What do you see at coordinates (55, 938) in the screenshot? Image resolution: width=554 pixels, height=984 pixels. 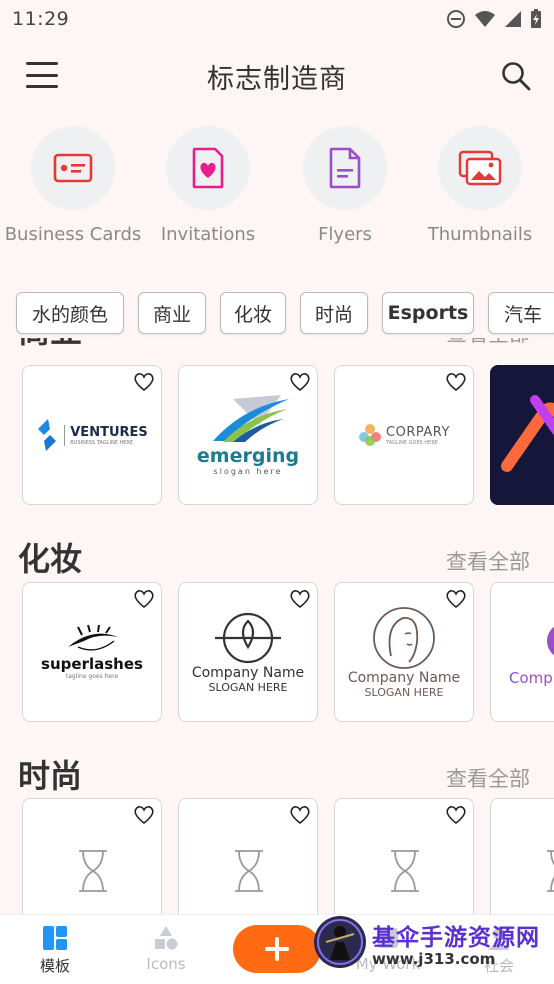 I see `templates-grid-icon` at bounding box center [55, 938].